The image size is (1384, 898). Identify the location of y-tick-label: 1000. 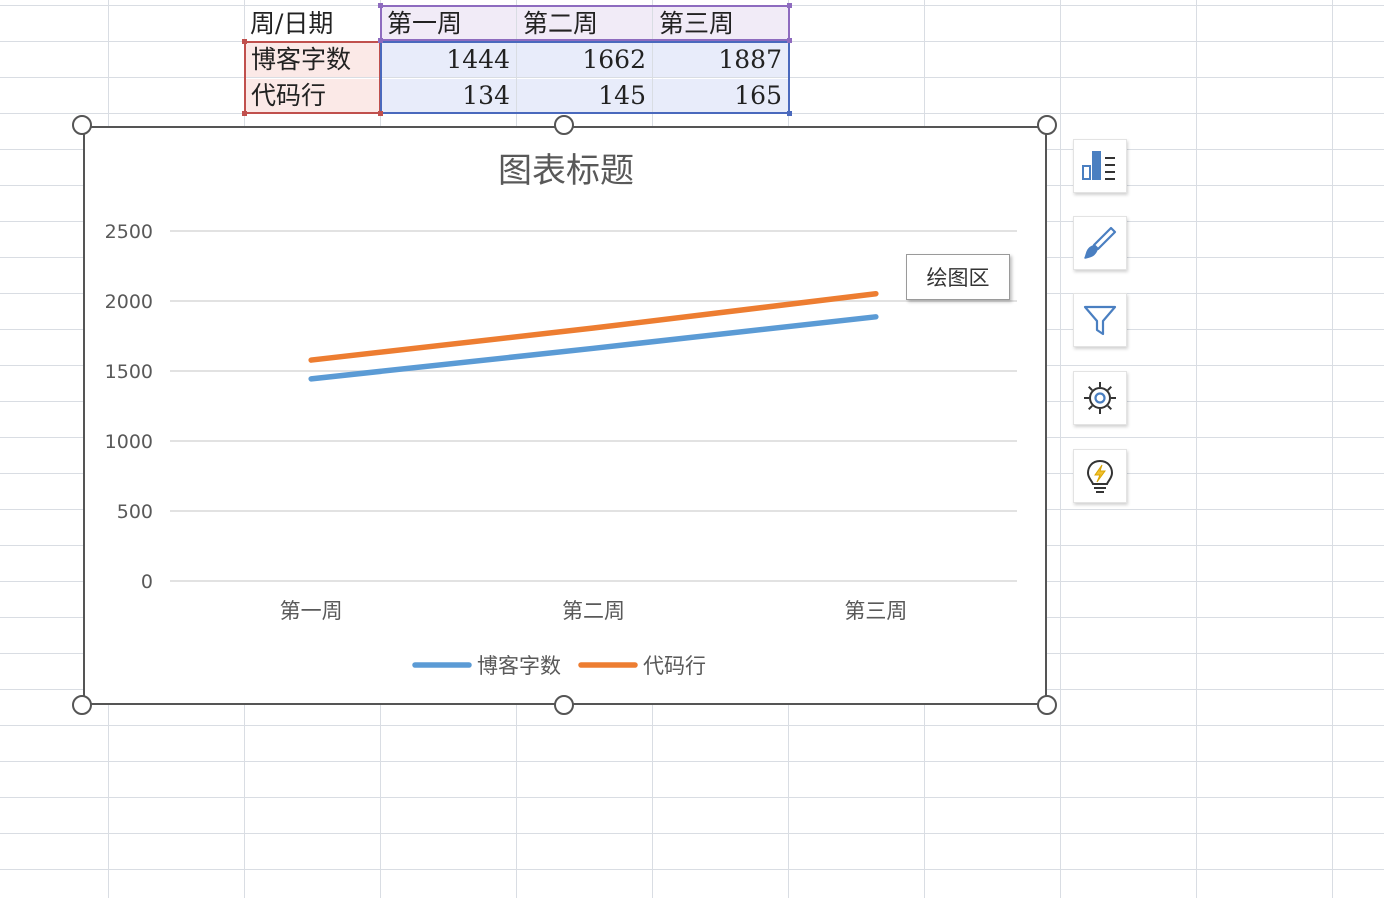
(129, 442).